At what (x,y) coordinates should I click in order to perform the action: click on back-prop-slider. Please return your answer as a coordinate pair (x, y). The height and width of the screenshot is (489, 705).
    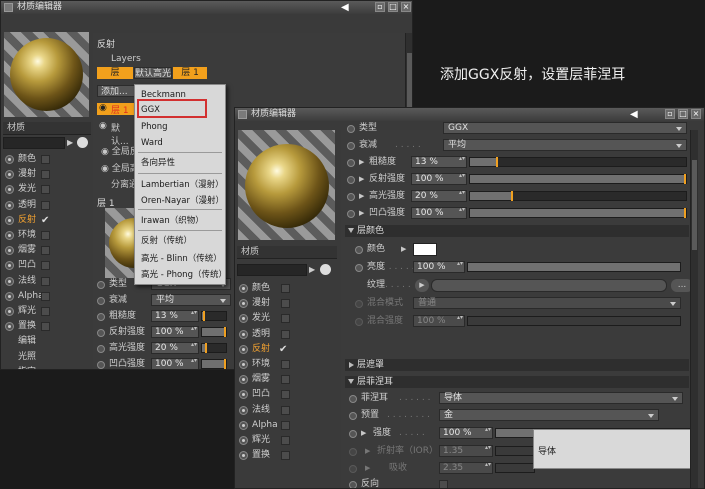
    Looking at the image, I should click on (214, 348).